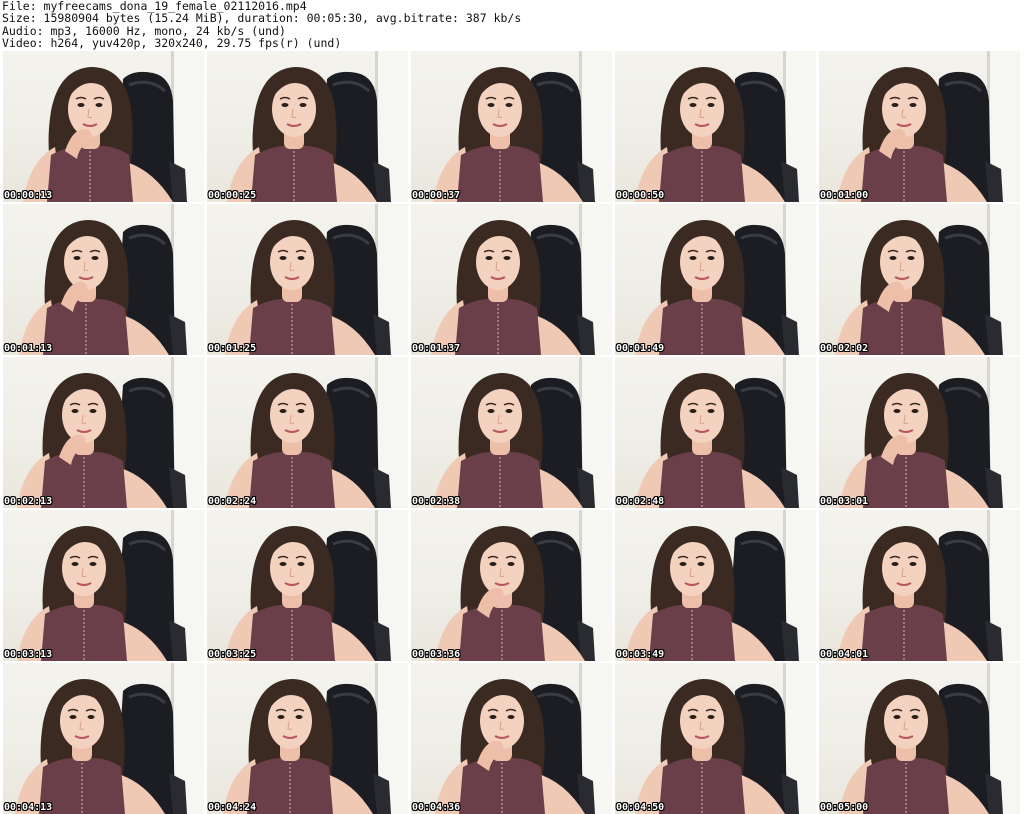 Image resolution: width=1024 pixels, height=814 pixels. I want to click on video-thumbnail: 00:01:13, so click(103, 279).